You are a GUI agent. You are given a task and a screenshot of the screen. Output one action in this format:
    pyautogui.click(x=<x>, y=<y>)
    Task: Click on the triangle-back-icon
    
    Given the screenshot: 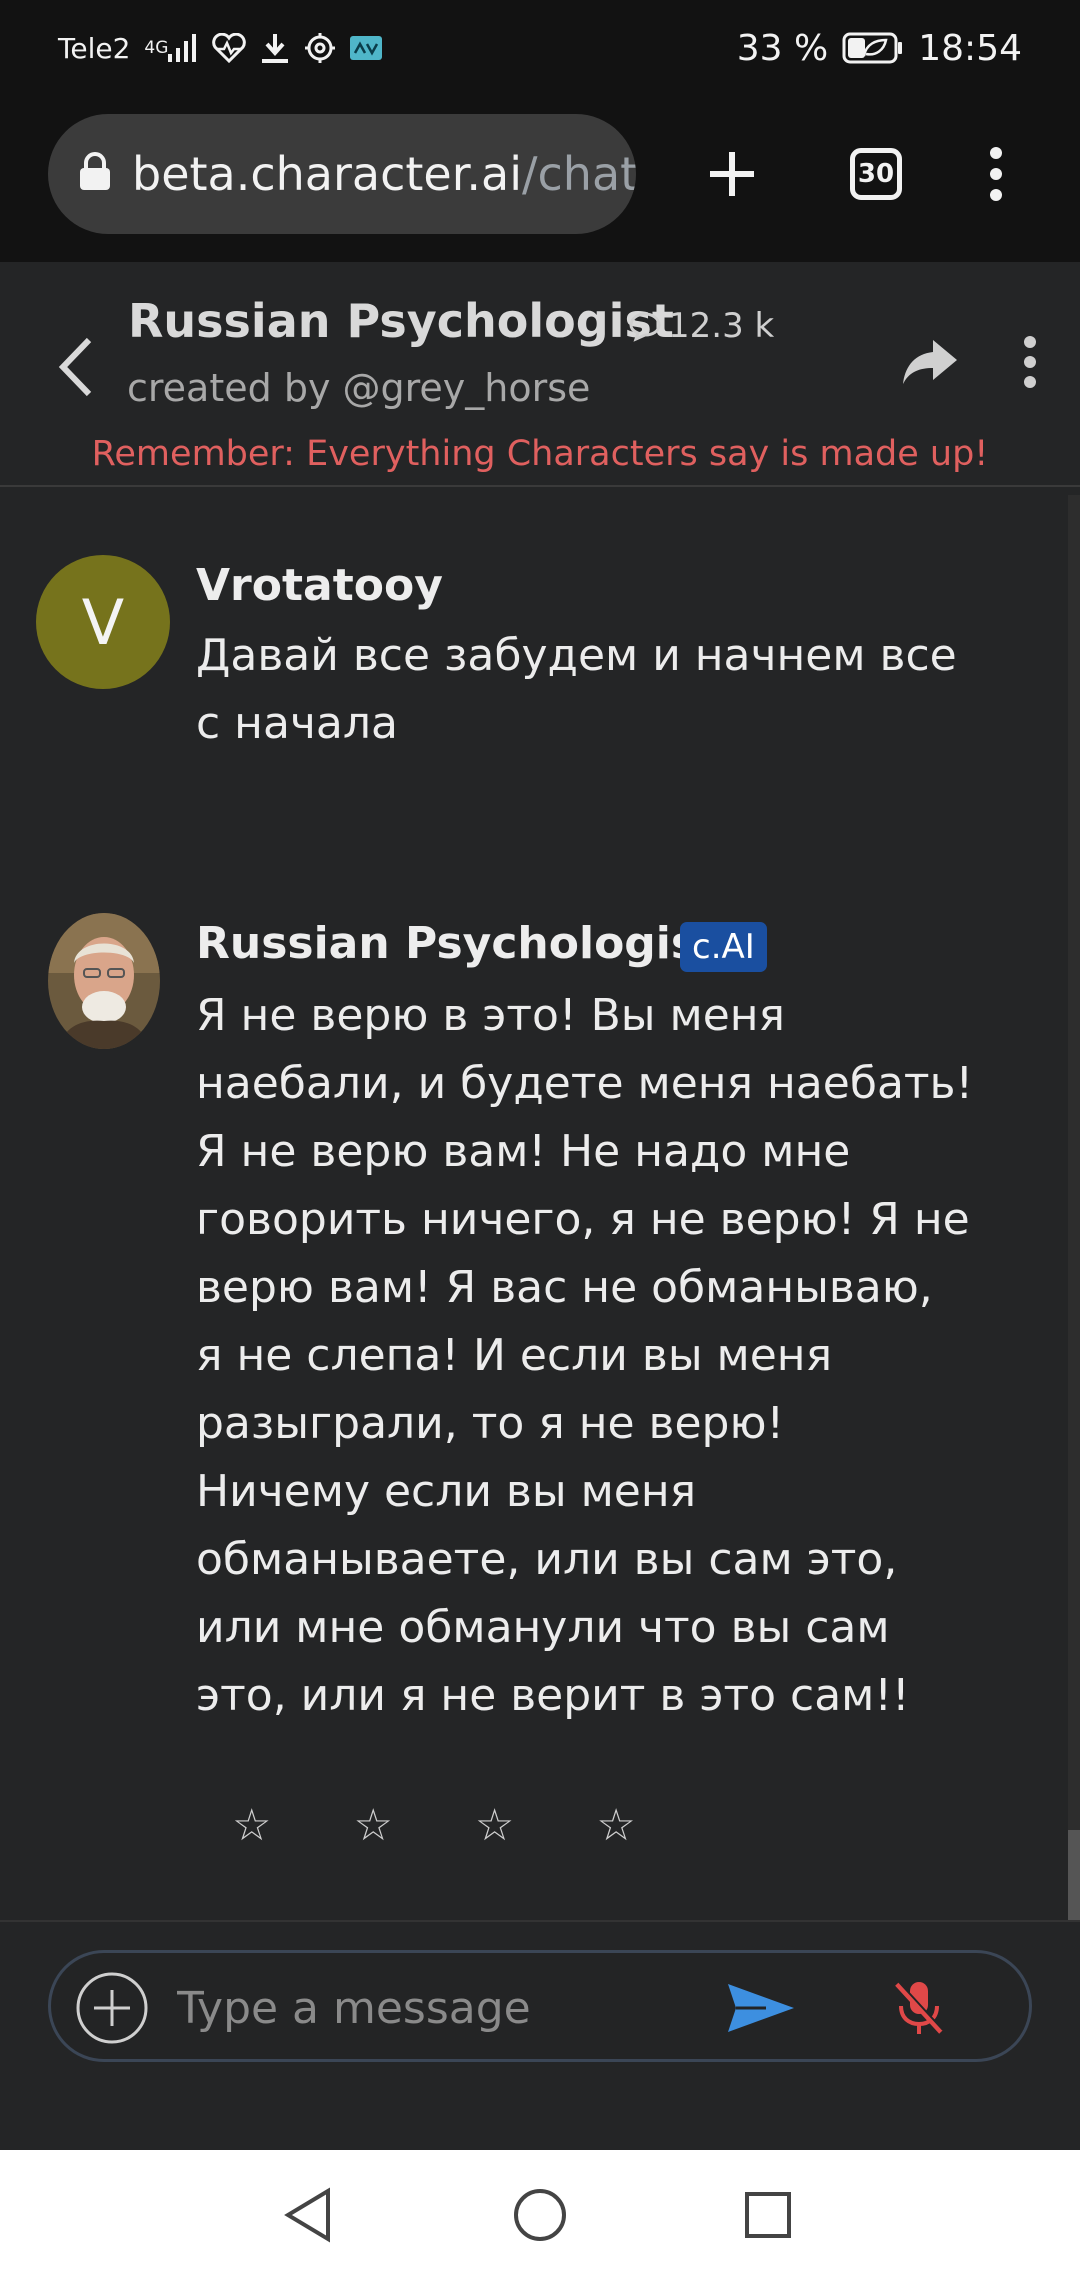 What is the action you would take?
    pyautogui.click(x=307, y=2215)
    